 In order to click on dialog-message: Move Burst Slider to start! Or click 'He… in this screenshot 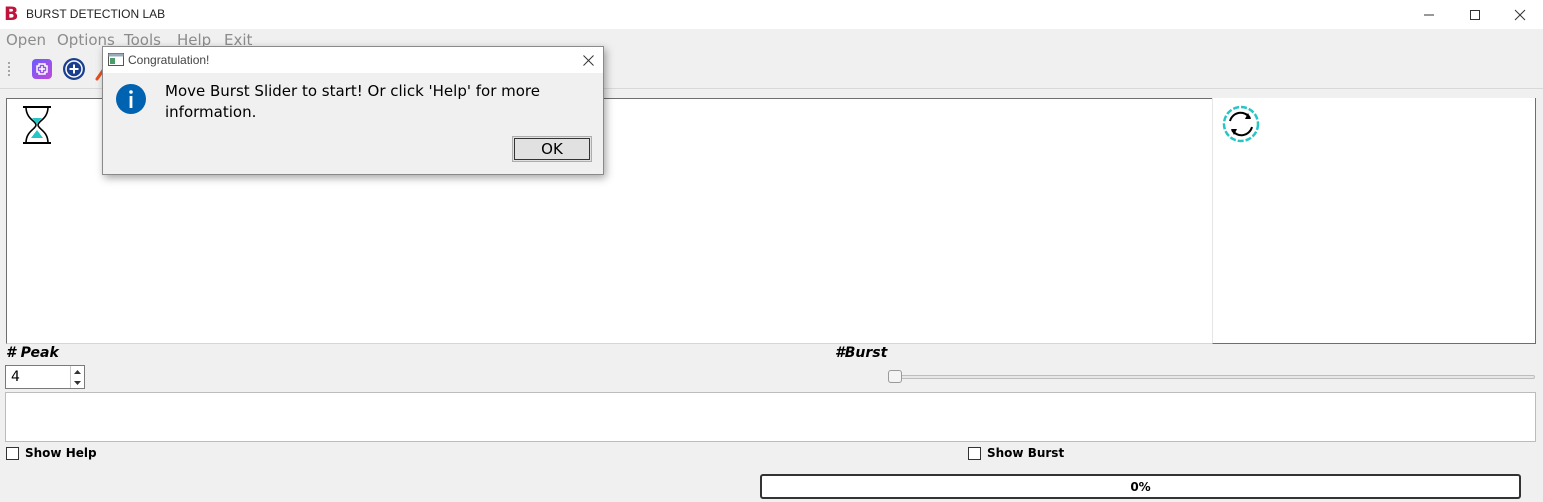, I will do `click(352, 101)`.